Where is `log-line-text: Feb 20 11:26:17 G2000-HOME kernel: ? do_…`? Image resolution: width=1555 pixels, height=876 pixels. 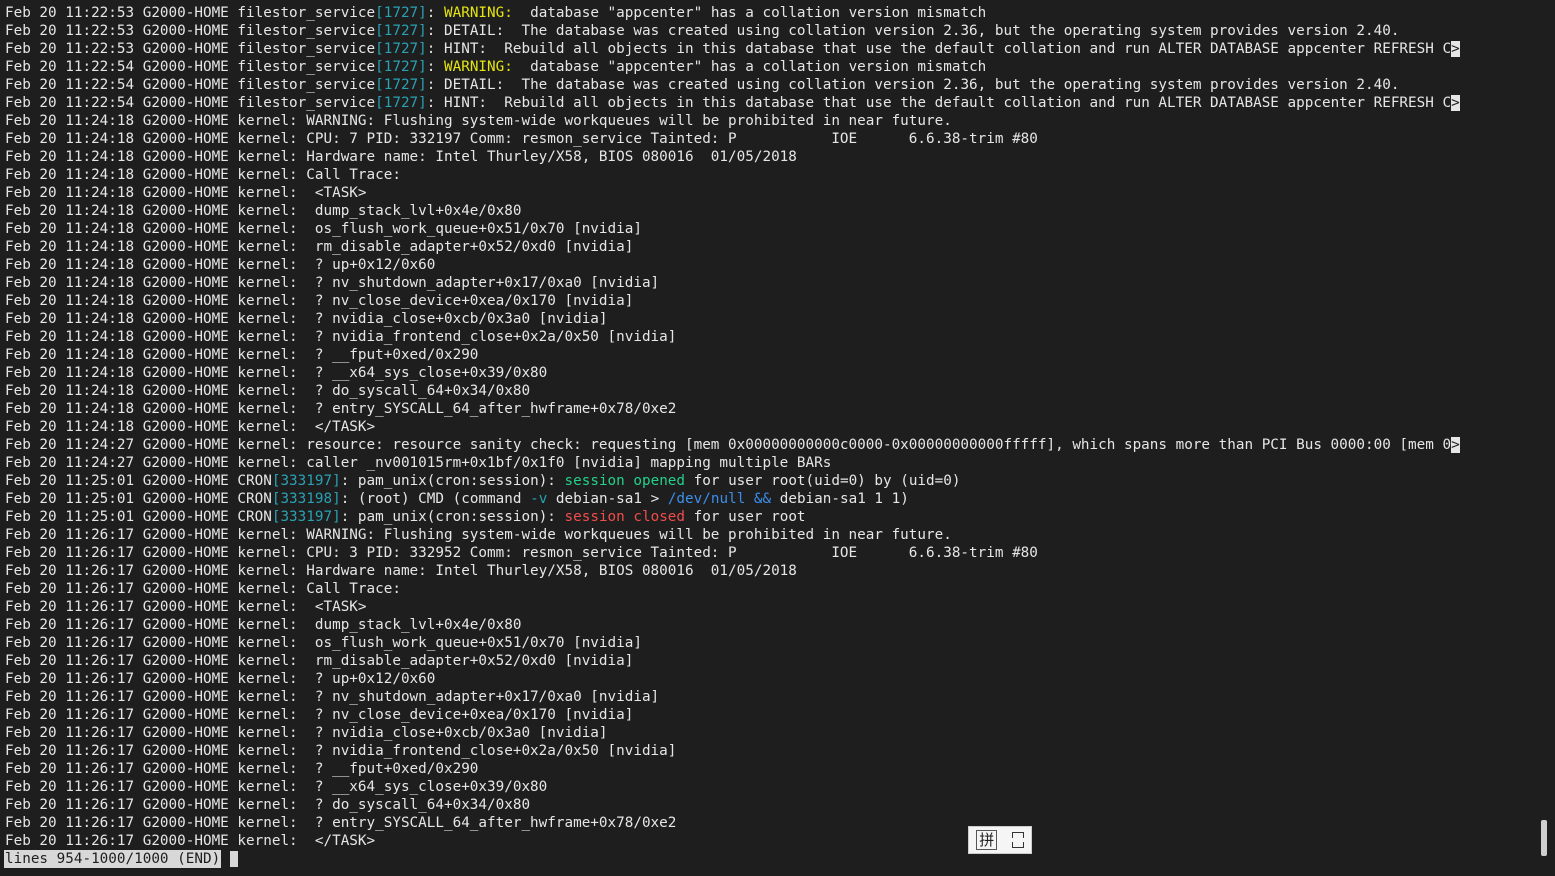 log-line-text: Feb 20 11:26:17 G2000-HOME kernel: ? do_… is located at coordinates (268, 805).